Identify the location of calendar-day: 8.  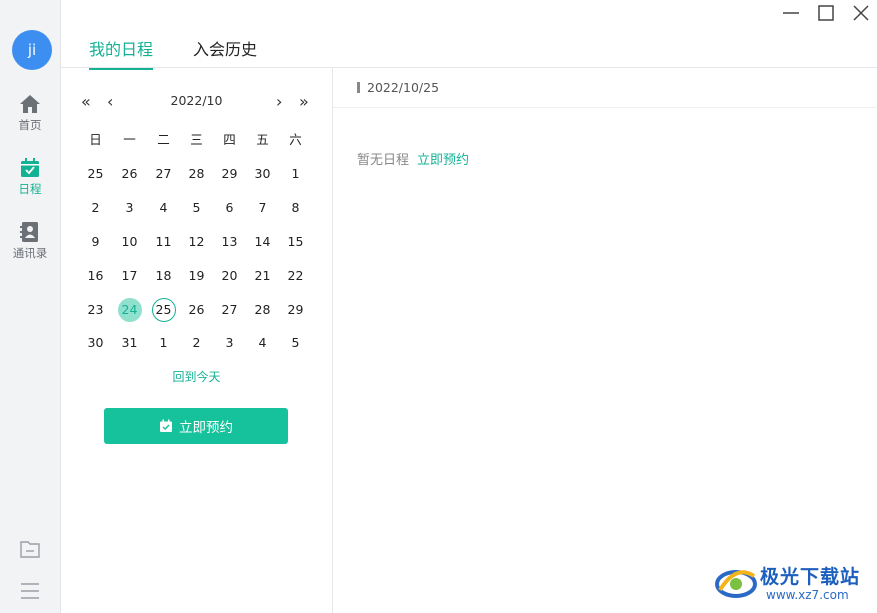
(295, 207).